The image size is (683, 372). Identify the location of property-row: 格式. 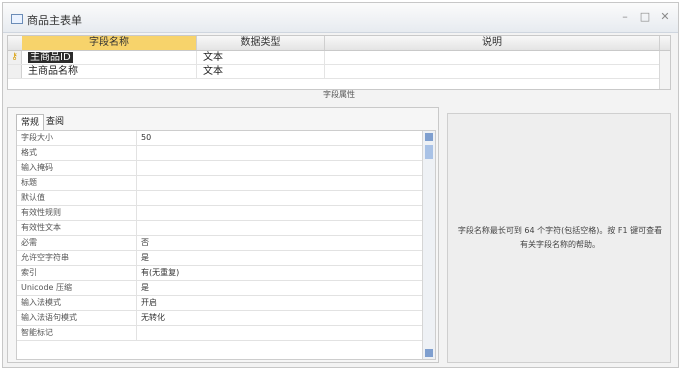
(220, 153).